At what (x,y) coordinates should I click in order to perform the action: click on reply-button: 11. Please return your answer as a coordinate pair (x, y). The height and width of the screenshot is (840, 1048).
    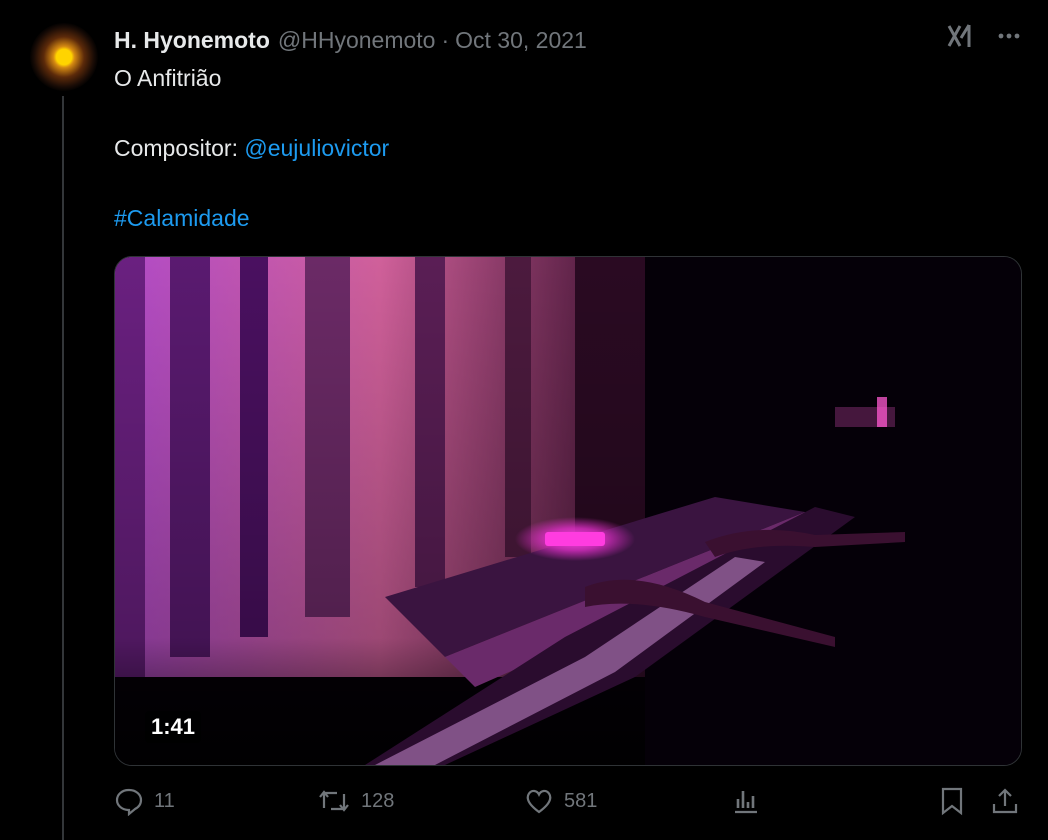
    Looking at the image, I should click on (144, 801).